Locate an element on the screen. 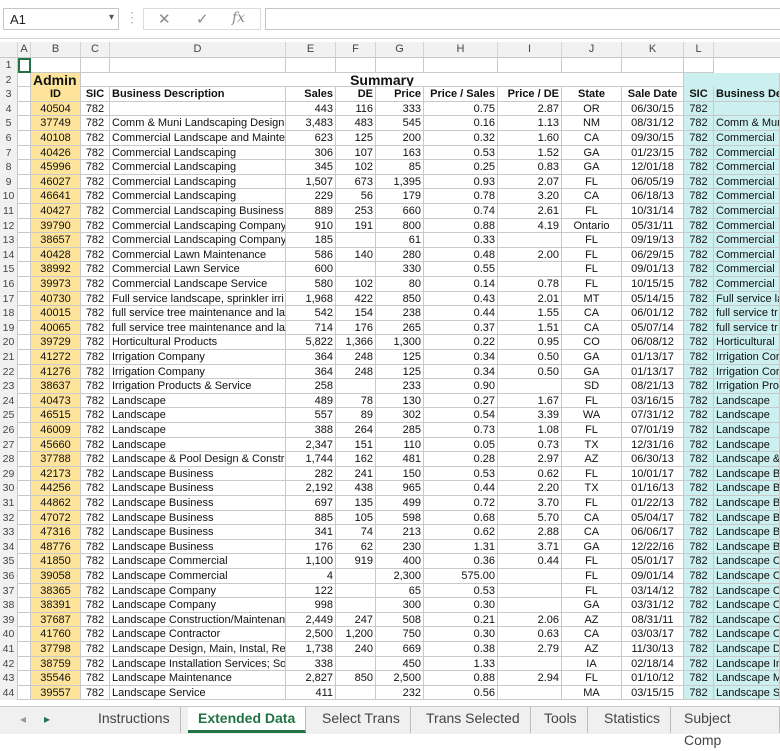  cell: 3.39 is located at coordinates (530, 415).